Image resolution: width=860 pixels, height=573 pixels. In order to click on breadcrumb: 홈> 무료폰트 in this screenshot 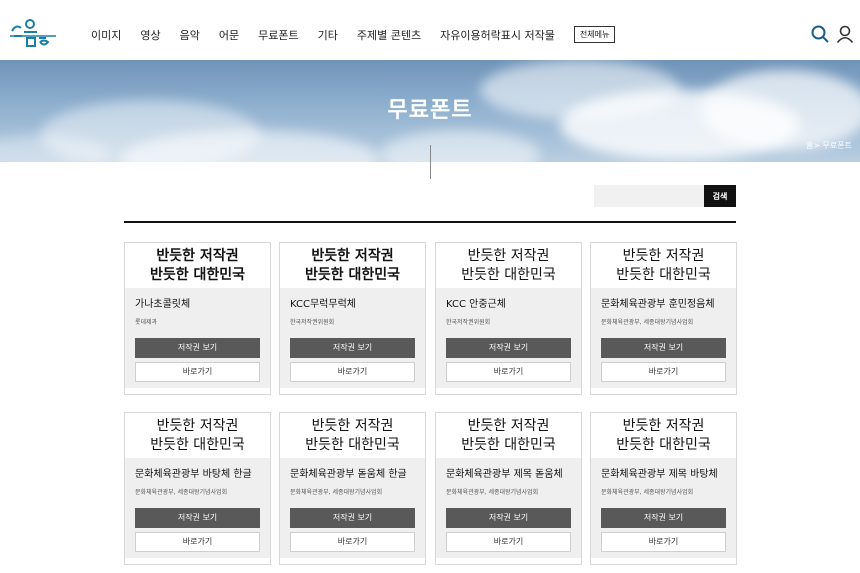, I will do `click(829, 145)`.